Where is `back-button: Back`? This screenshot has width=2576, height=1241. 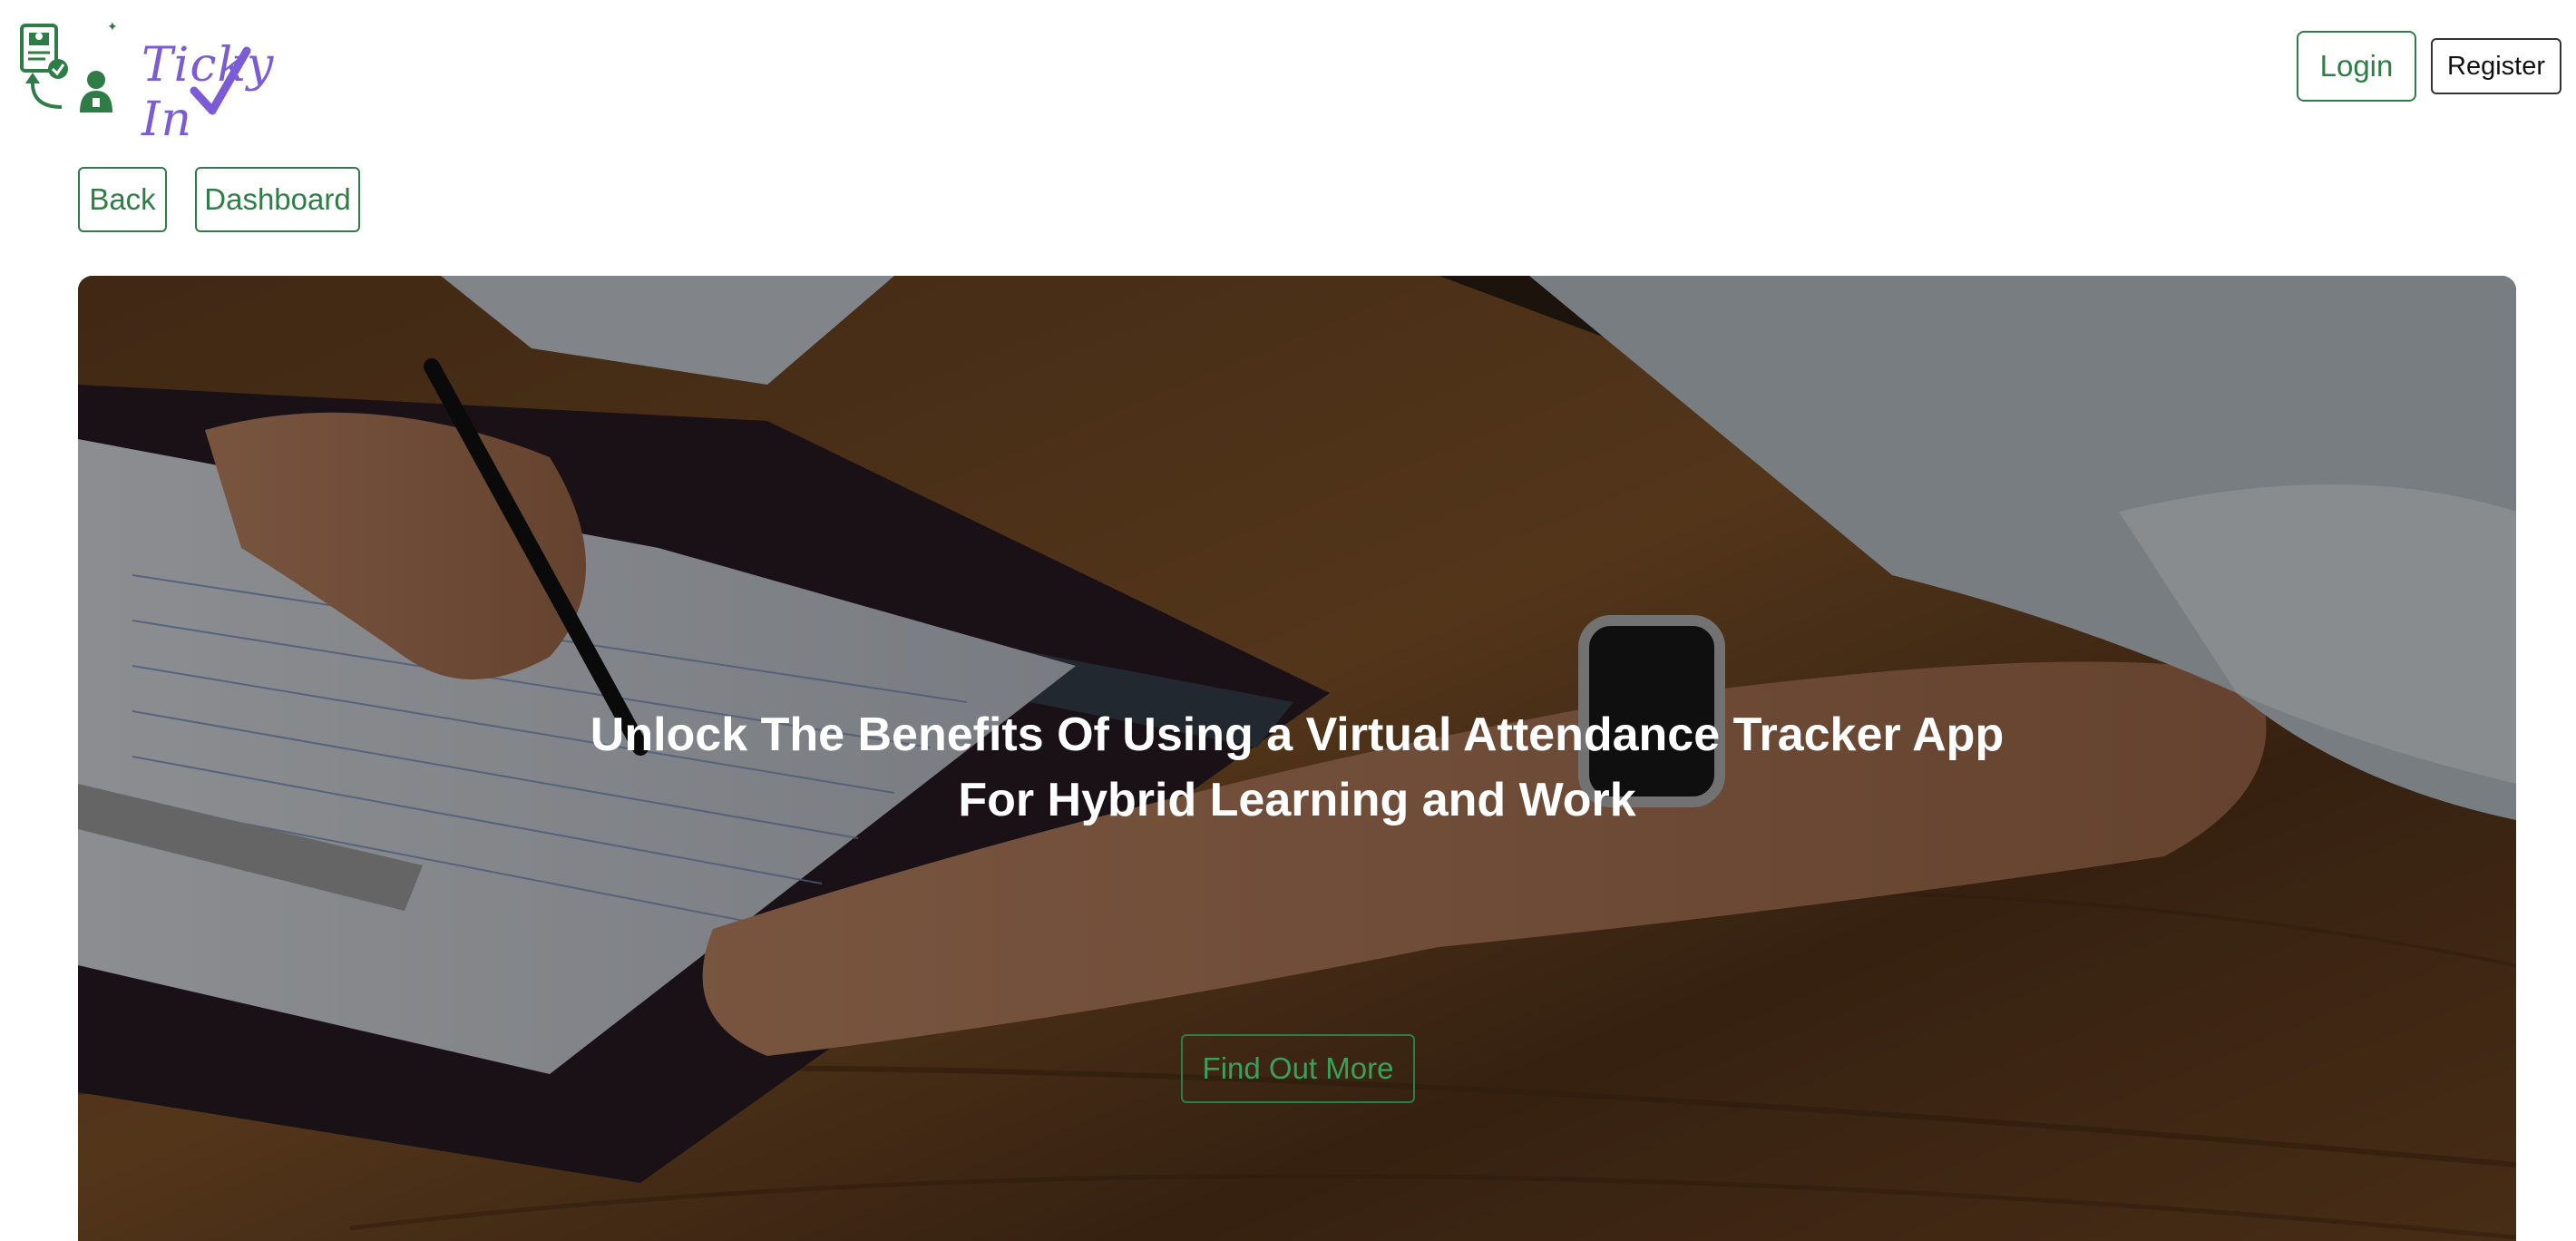
back-button: Back is located at coordinates (122, 199).